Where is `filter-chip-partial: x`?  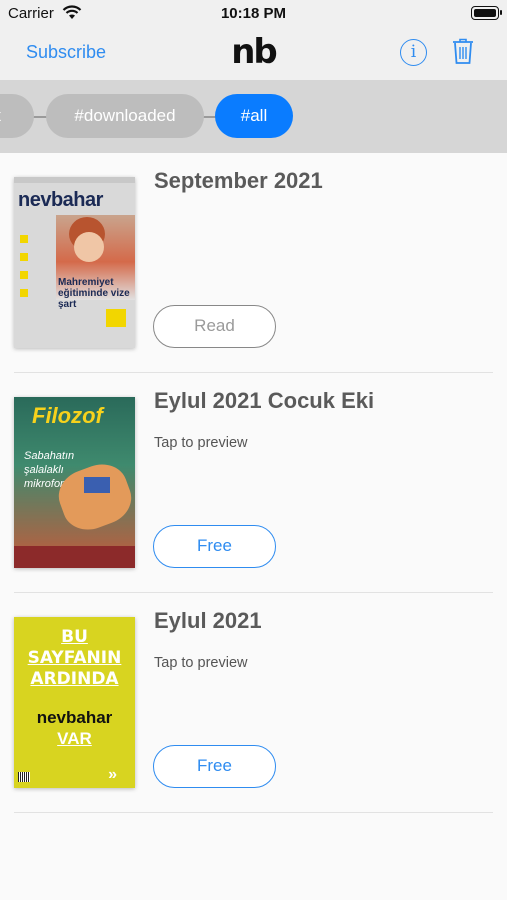
filter-chip-partial: x is located at coordinates (17, 116).